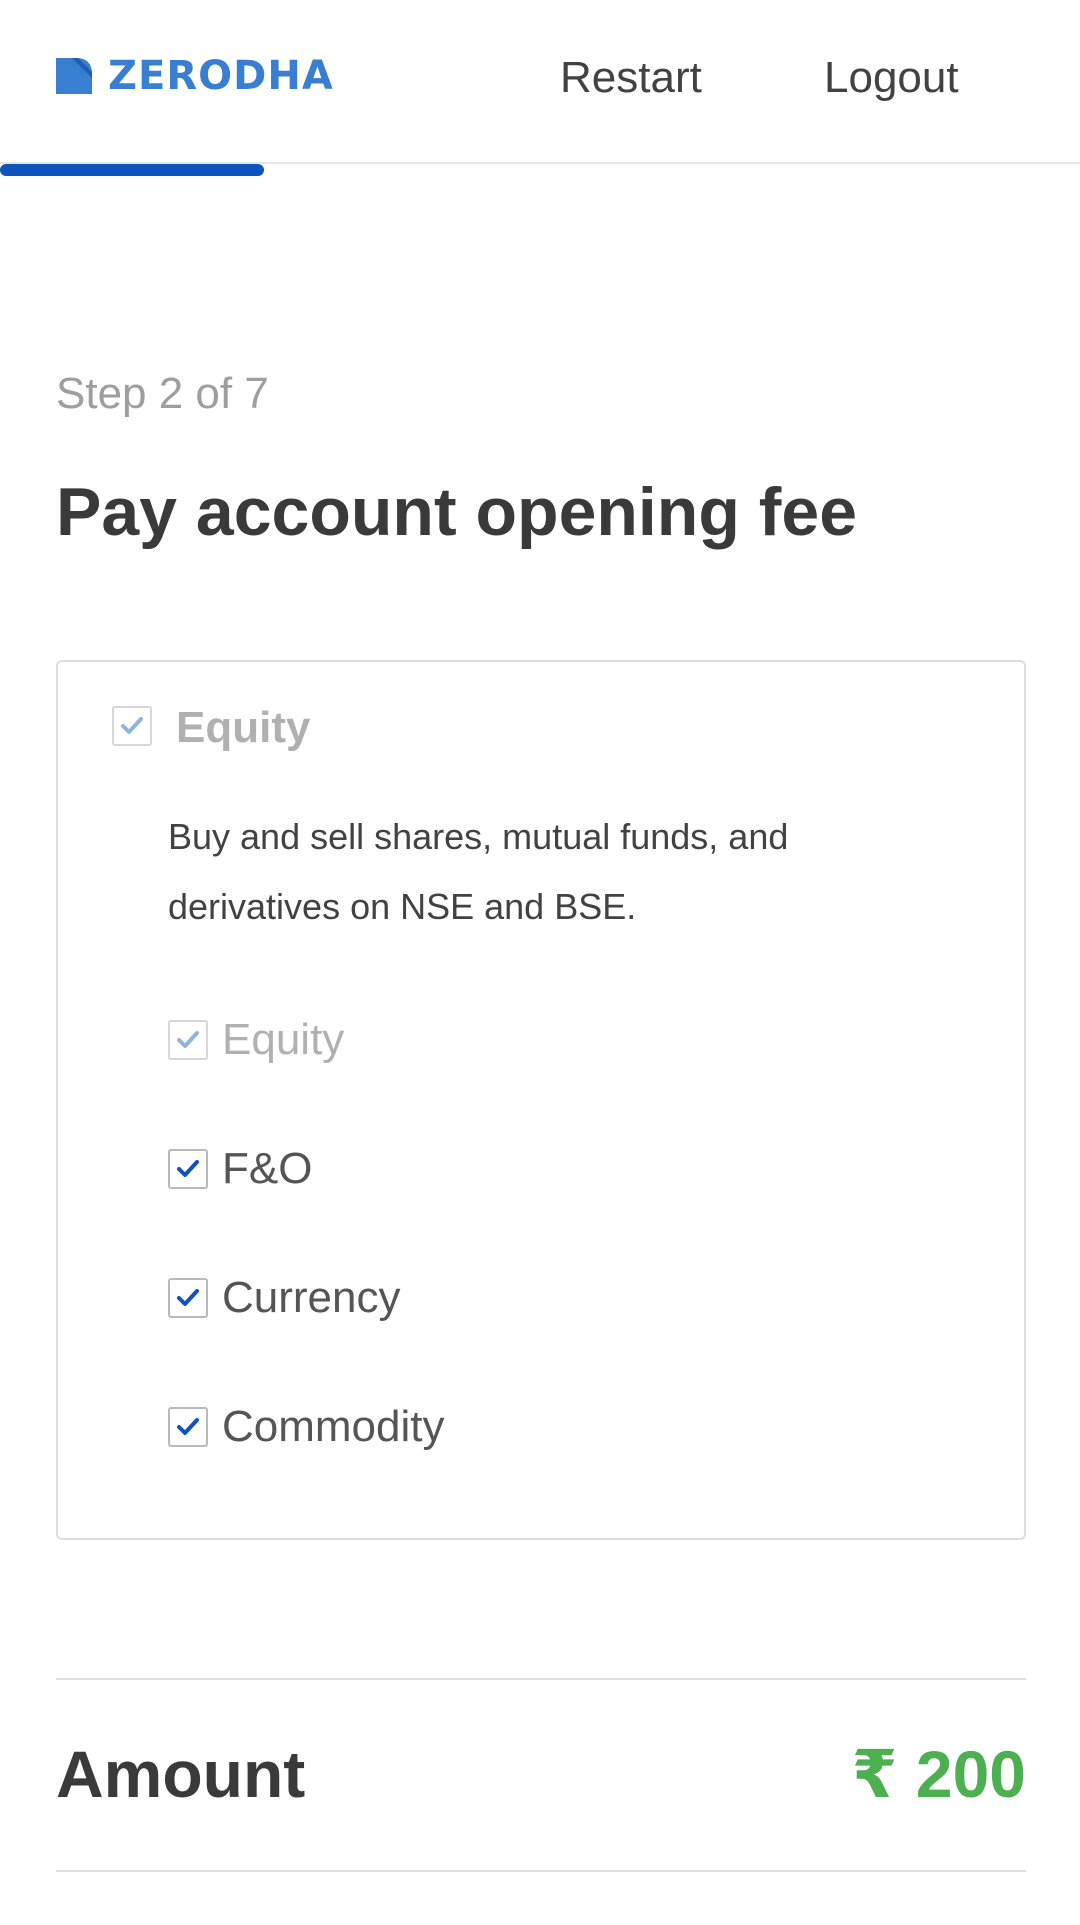  What do you see at coordinates (457, 512) in the screenshot?
I see `page-title: Pay account opening fee` at bounding box center [457, 512].